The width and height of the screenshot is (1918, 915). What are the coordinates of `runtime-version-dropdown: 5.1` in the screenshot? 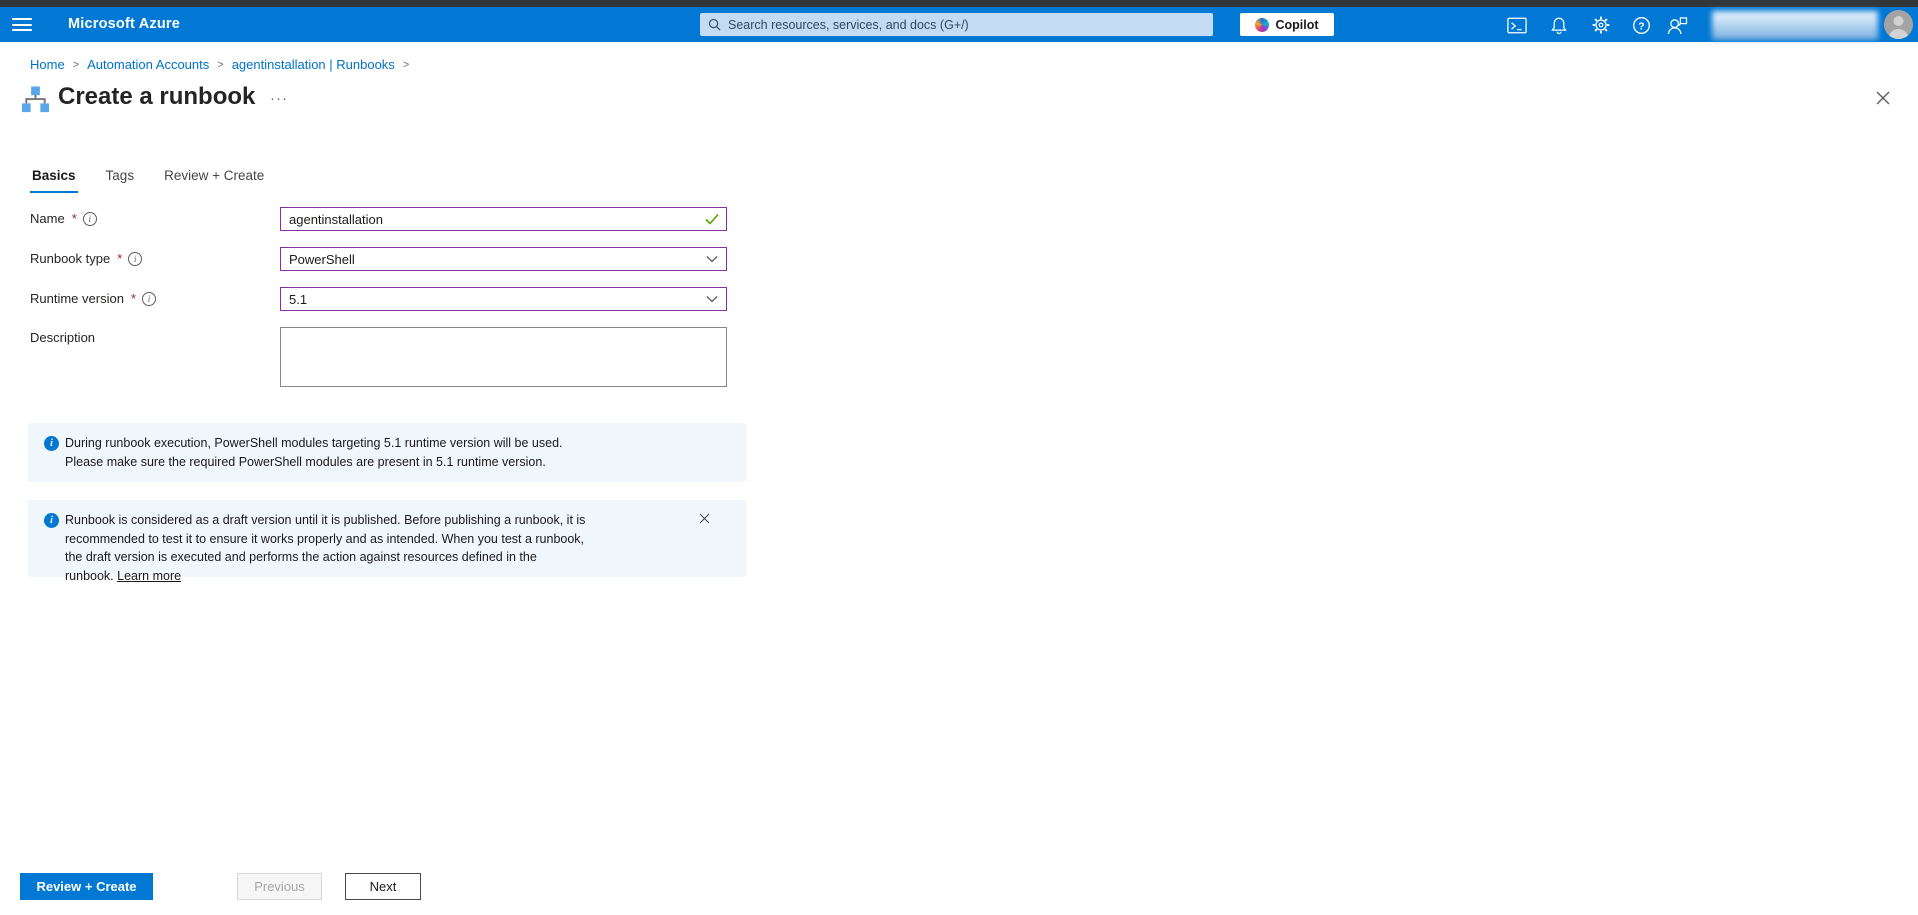 It's located at (503, 299).